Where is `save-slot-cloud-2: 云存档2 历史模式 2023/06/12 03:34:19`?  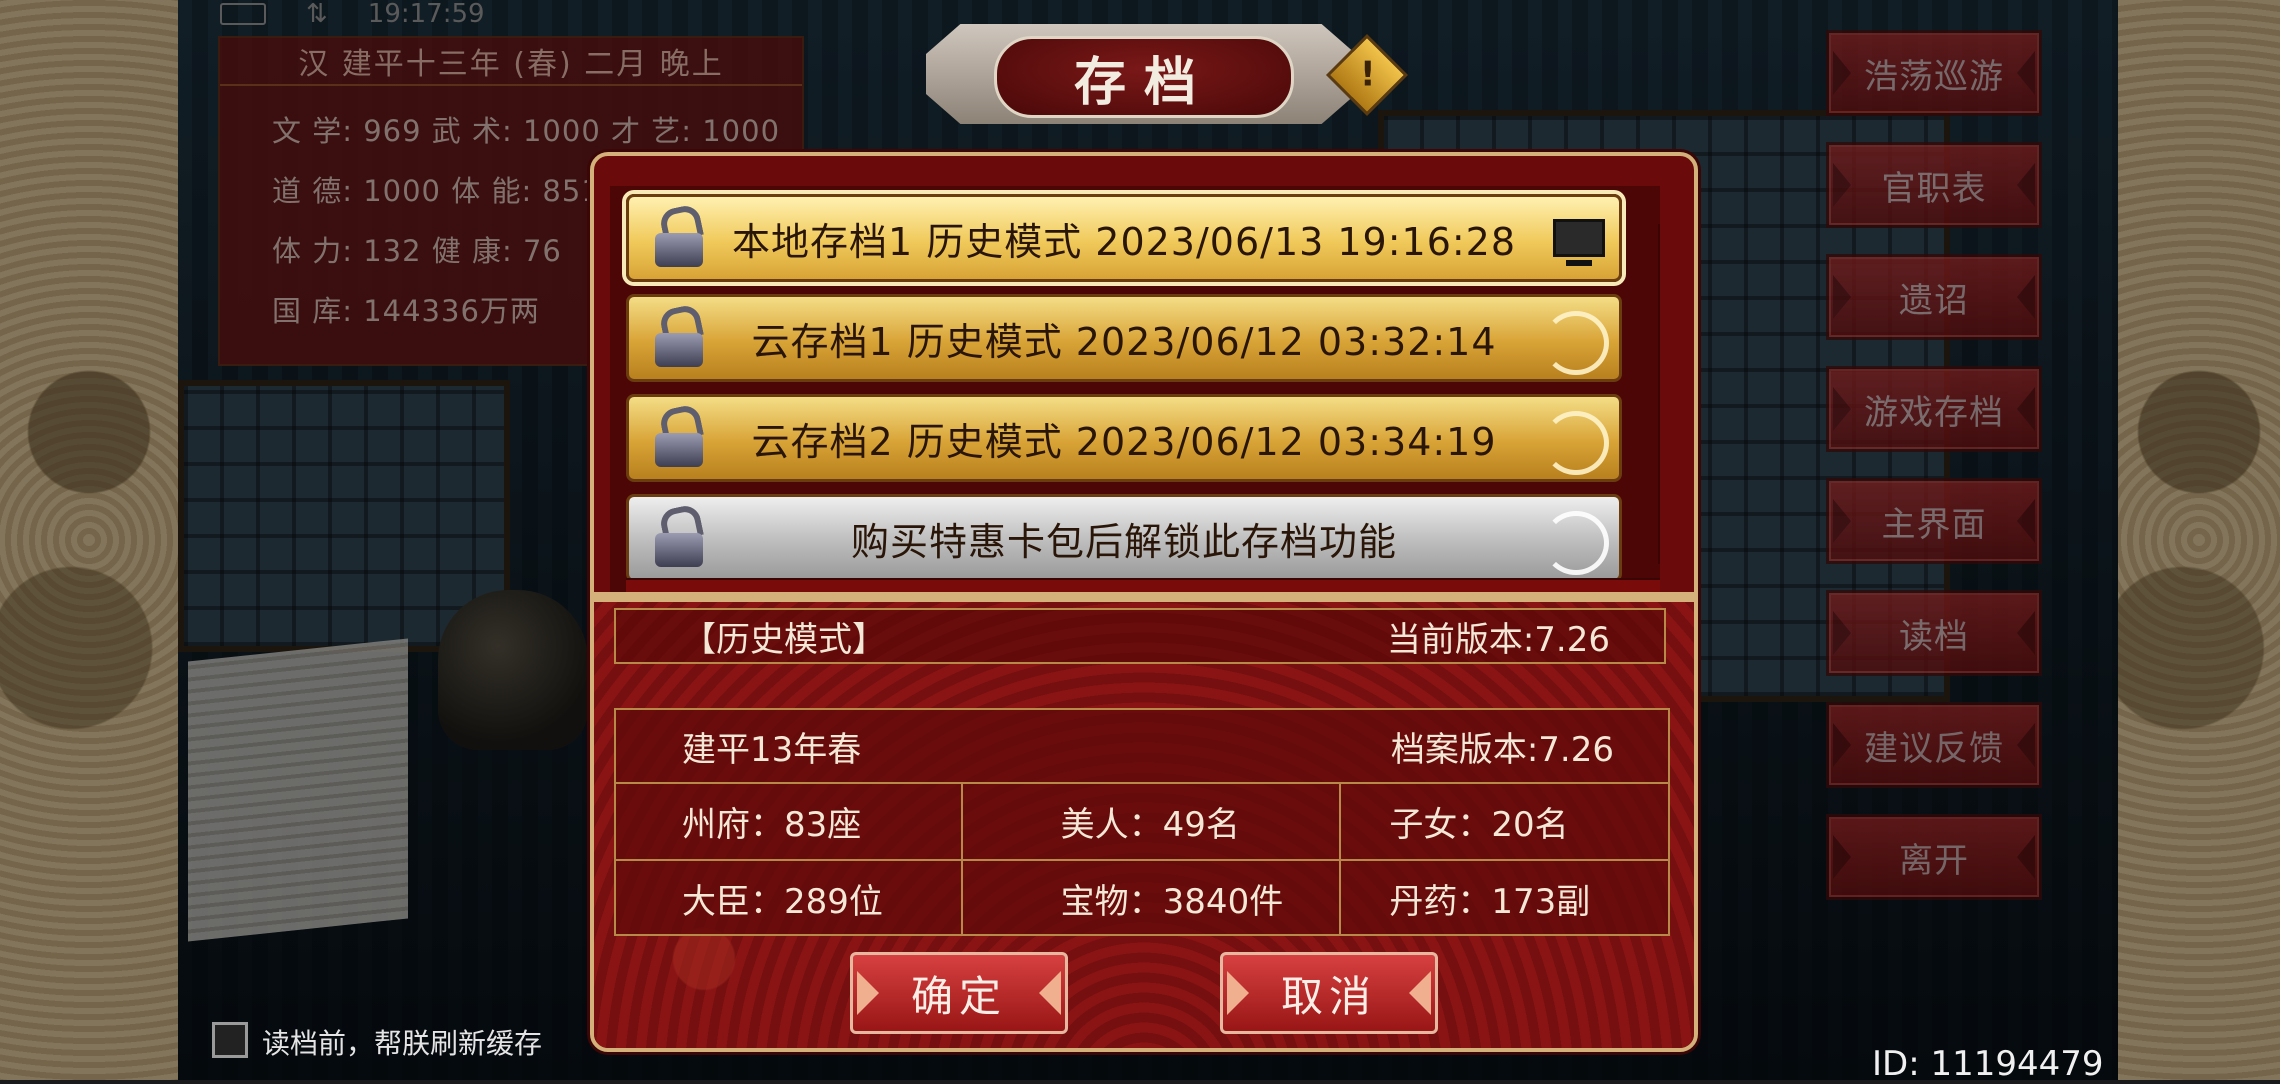
save-slot-cloud-2: 云存档2 历史模式 2023/06/12 03:34:19 is located at coordinates (1124, 438).